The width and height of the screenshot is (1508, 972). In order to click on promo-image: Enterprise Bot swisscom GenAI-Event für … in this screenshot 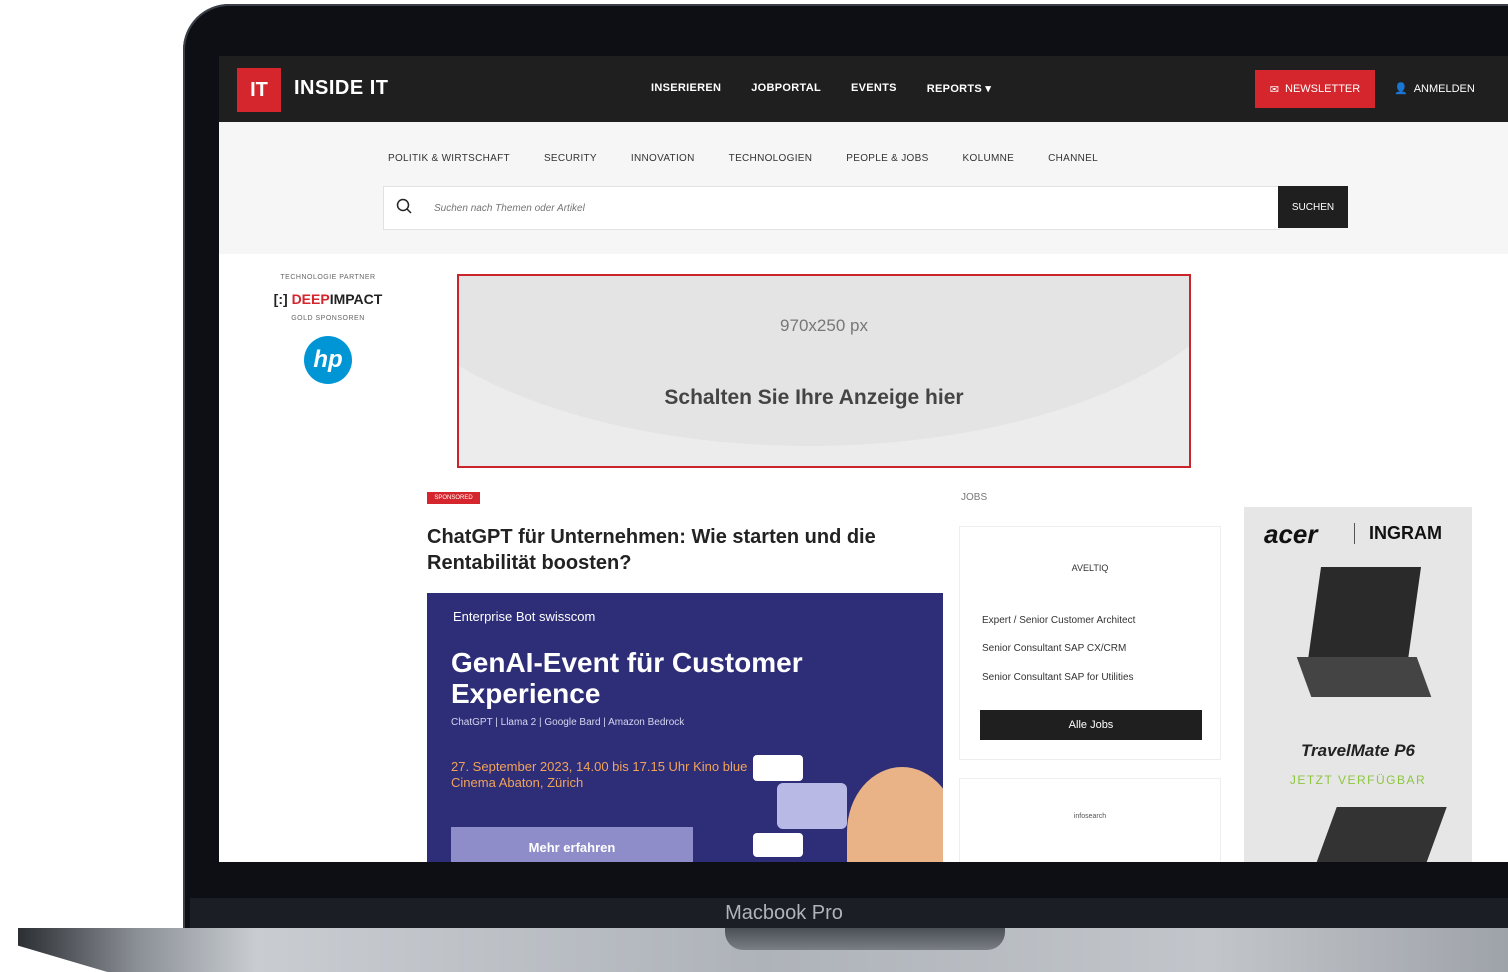, I will do `click(685, 727)`.